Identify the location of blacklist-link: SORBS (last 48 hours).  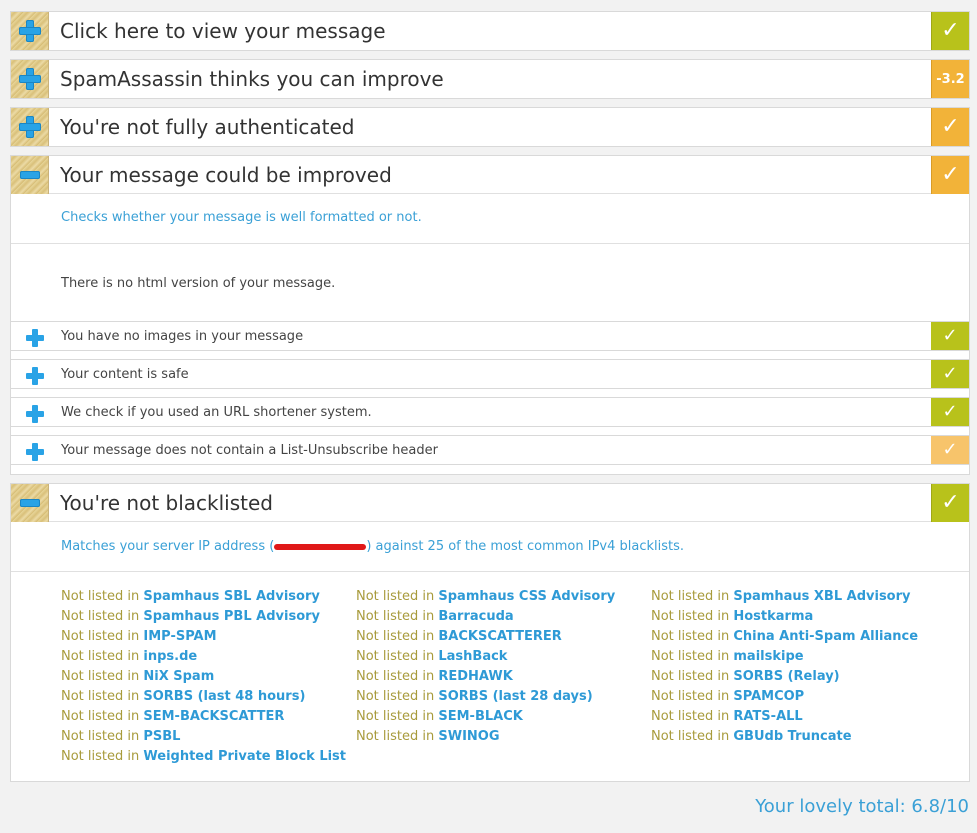
(224, 696).